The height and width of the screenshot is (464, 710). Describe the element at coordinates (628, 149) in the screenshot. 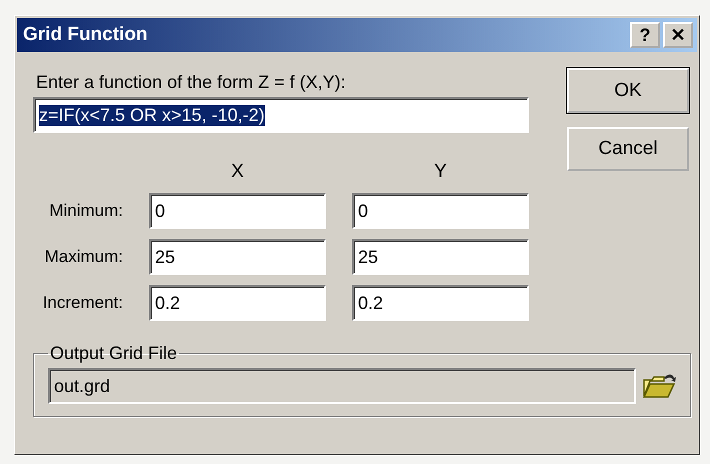

I see `cancel-button: Cancel` at that location.